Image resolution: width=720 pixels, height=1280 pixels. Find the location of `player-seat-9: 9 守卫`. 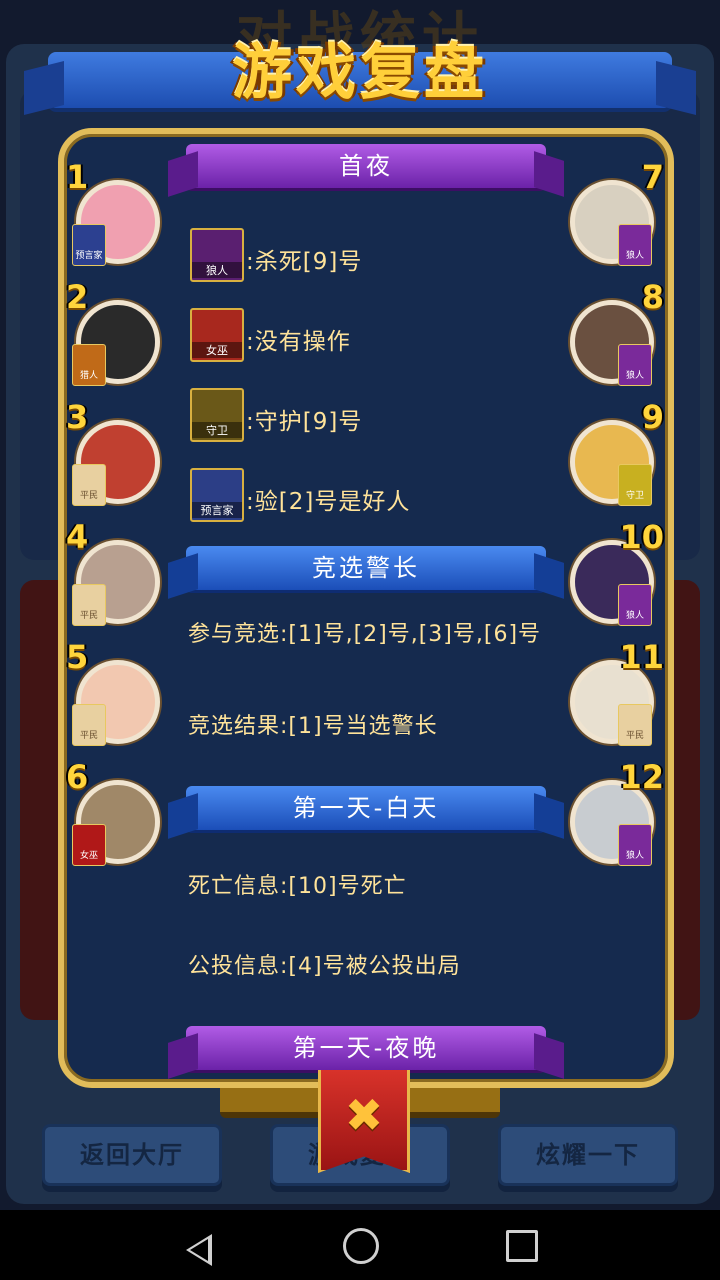

player-seat-9: 9 守卫 is located at coordinates (615, 454).